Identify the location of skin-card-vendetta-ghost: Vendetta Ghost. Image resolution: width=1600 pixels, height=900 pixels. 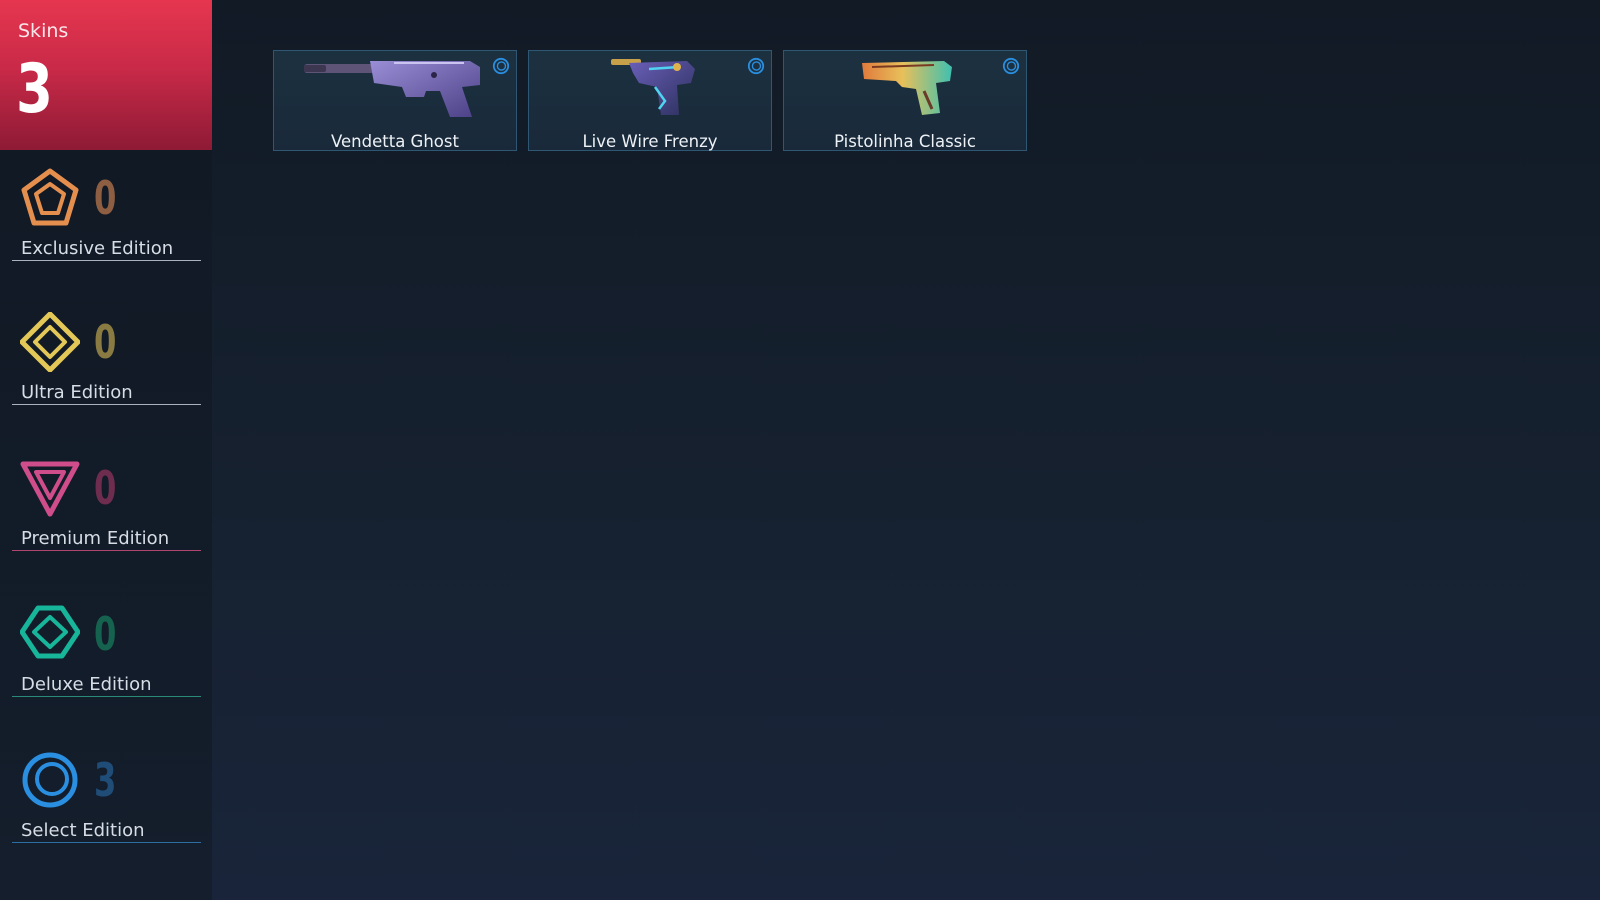
(395, 100).